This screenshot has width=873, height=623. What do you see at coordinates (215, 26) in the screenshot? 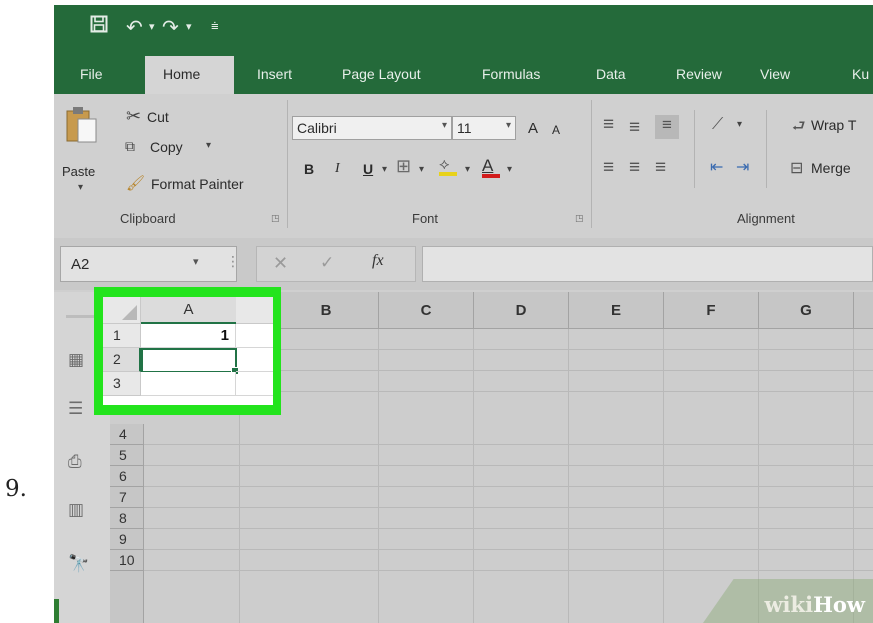
I see `customize-qat-icon: ⩧` at bounding box center [215, 26].